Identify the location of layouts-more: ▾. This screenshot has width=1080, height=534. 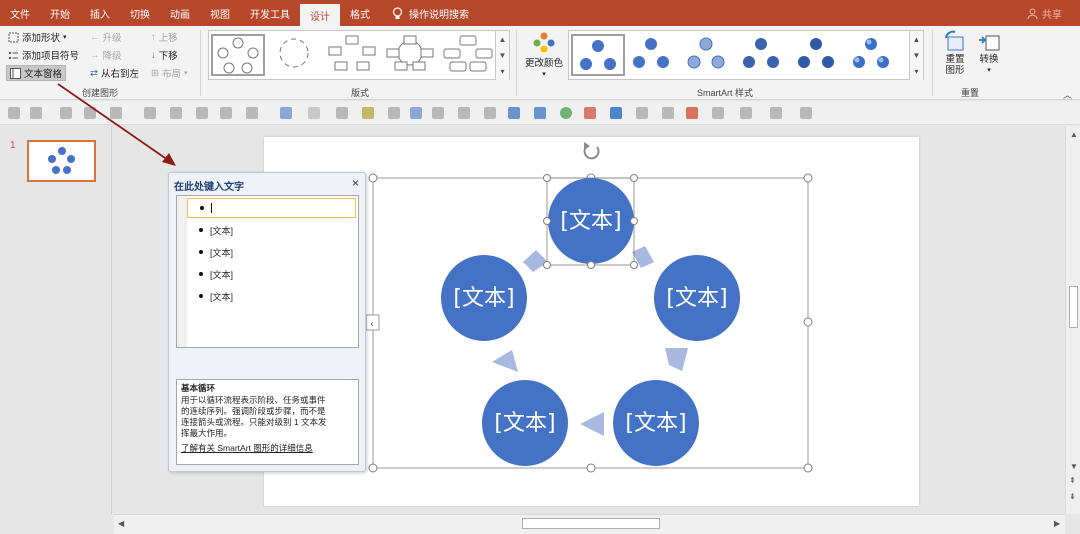
(502, 71).